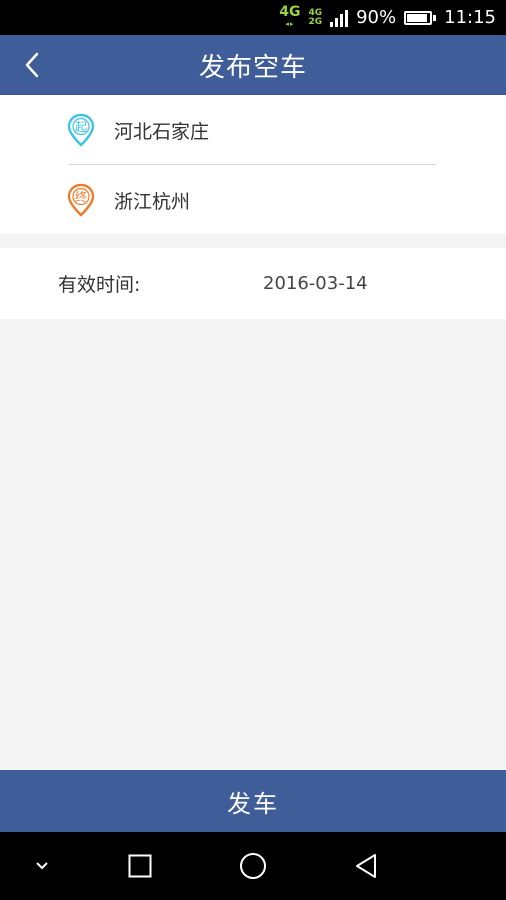  I want to click on circle-icon, so click(253, 866).